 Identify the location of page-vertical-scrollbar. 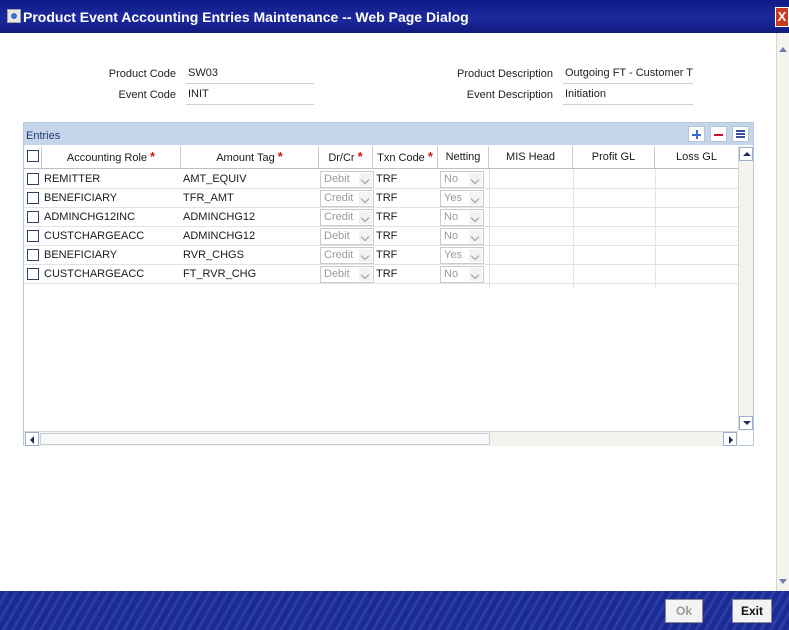
(782, 312).